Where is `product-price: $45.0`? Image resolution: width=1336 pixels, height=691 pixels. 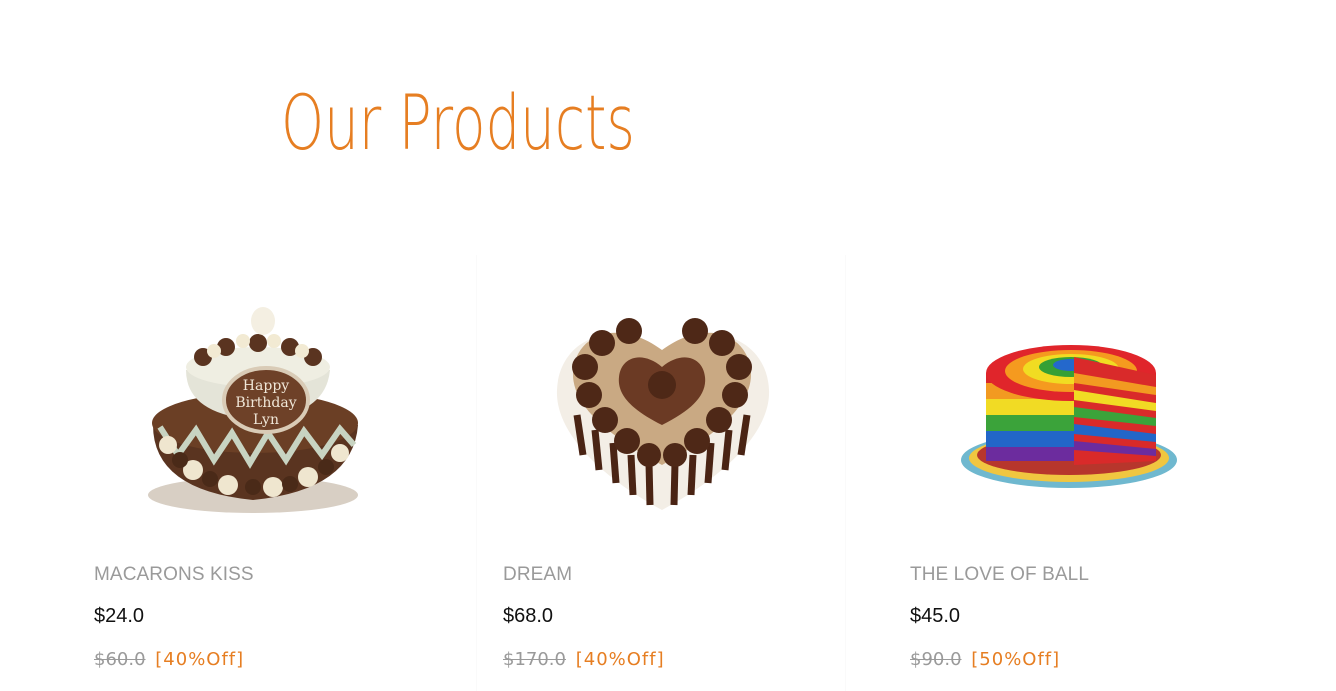
product-price: $45.0 is located at coordinates (935, 616).